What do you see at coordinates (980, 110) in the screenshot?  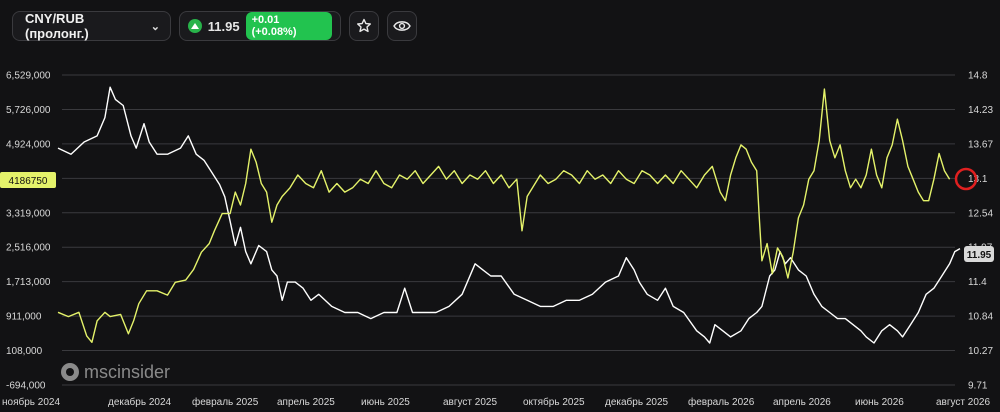 I see `right-tick-label: 14.23` at bounding box center [980, 110].